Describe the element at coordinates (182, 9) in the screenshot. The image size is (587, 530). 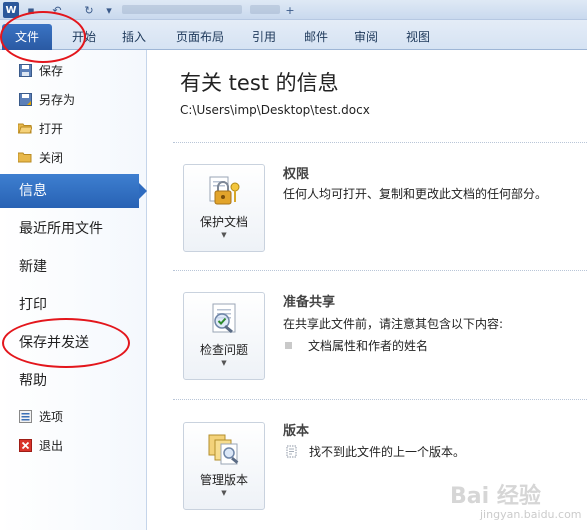
I see `blurred-window-title` at that location.